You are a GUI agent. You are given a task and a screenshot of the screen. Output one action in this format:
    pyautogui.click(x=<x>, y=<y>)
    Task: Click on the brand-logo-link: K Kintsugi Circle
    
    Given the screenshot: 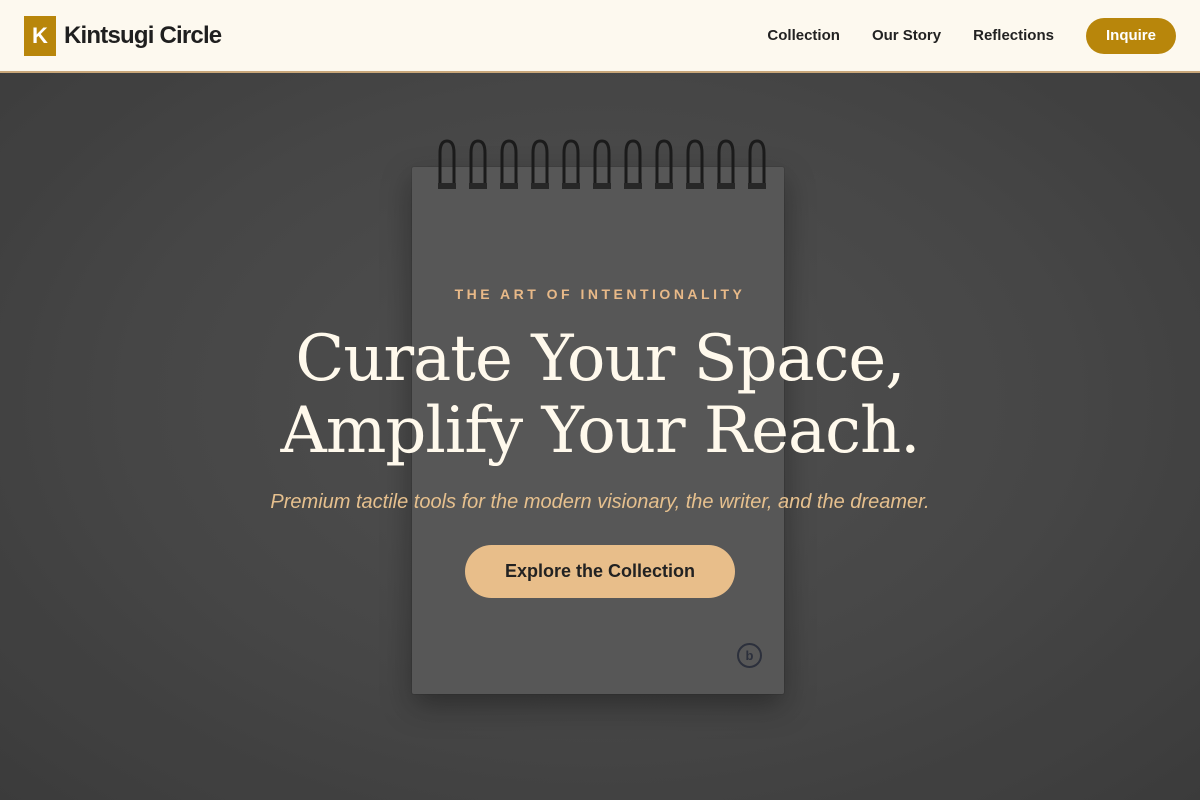 What is the action you would take?
    pyautogui.click(x=123, y=35)
    